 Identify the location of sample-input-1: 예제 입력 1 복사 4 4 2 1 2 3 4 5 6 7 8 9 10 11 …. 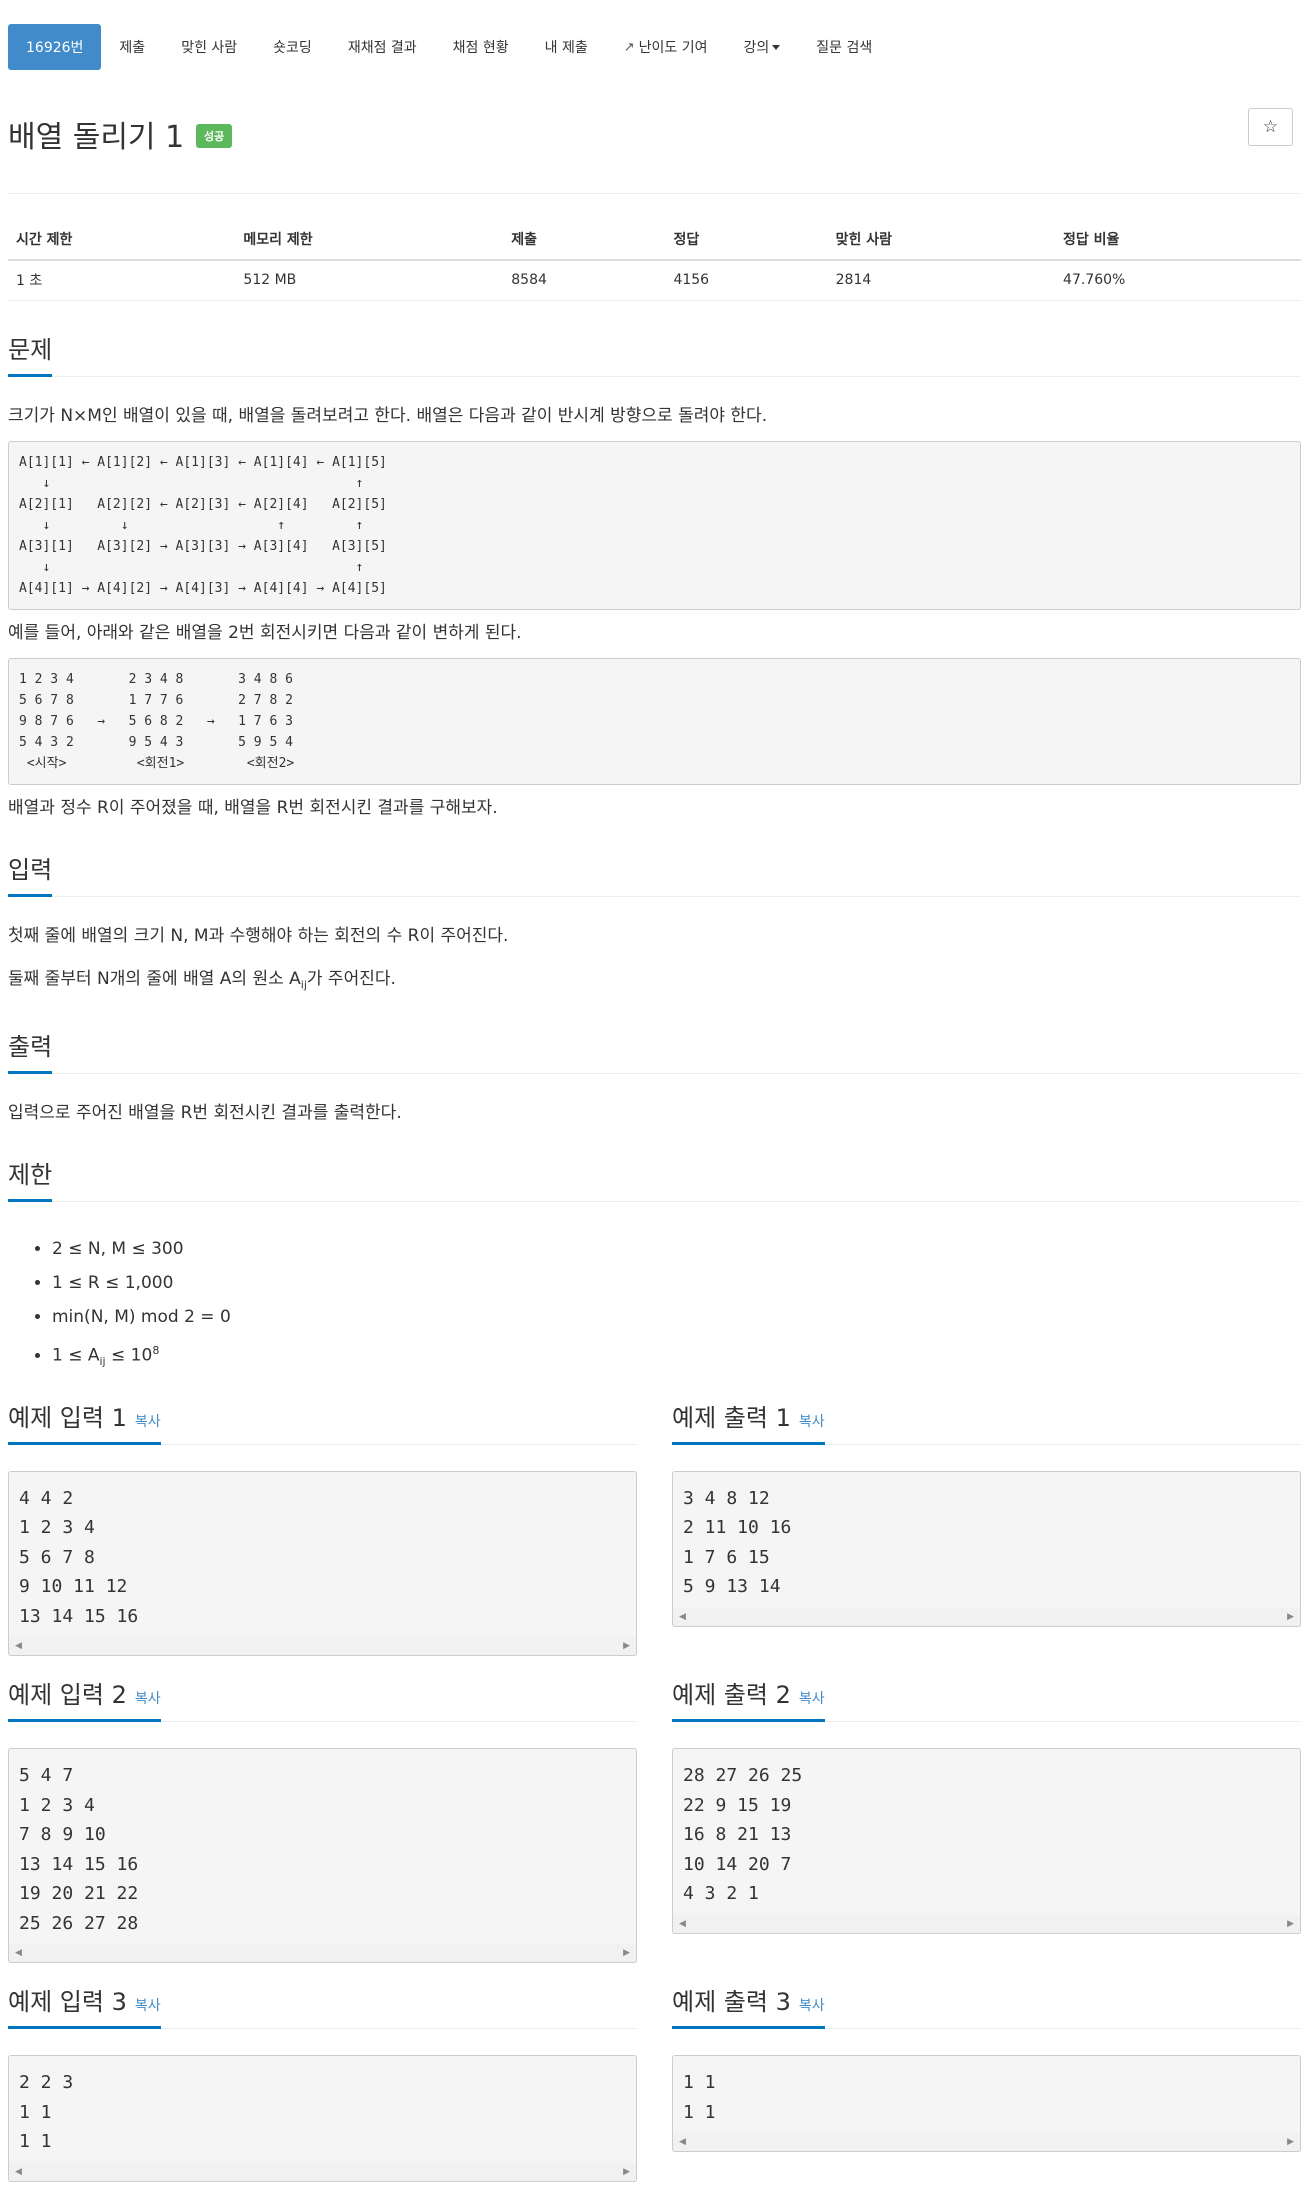
(322, 1518).